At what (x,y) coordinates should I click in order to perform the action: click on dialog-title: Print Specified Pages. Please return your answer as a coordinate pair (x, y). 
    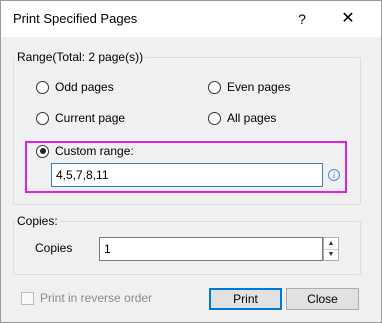
    Looking at the image, I should click on (75, 18).